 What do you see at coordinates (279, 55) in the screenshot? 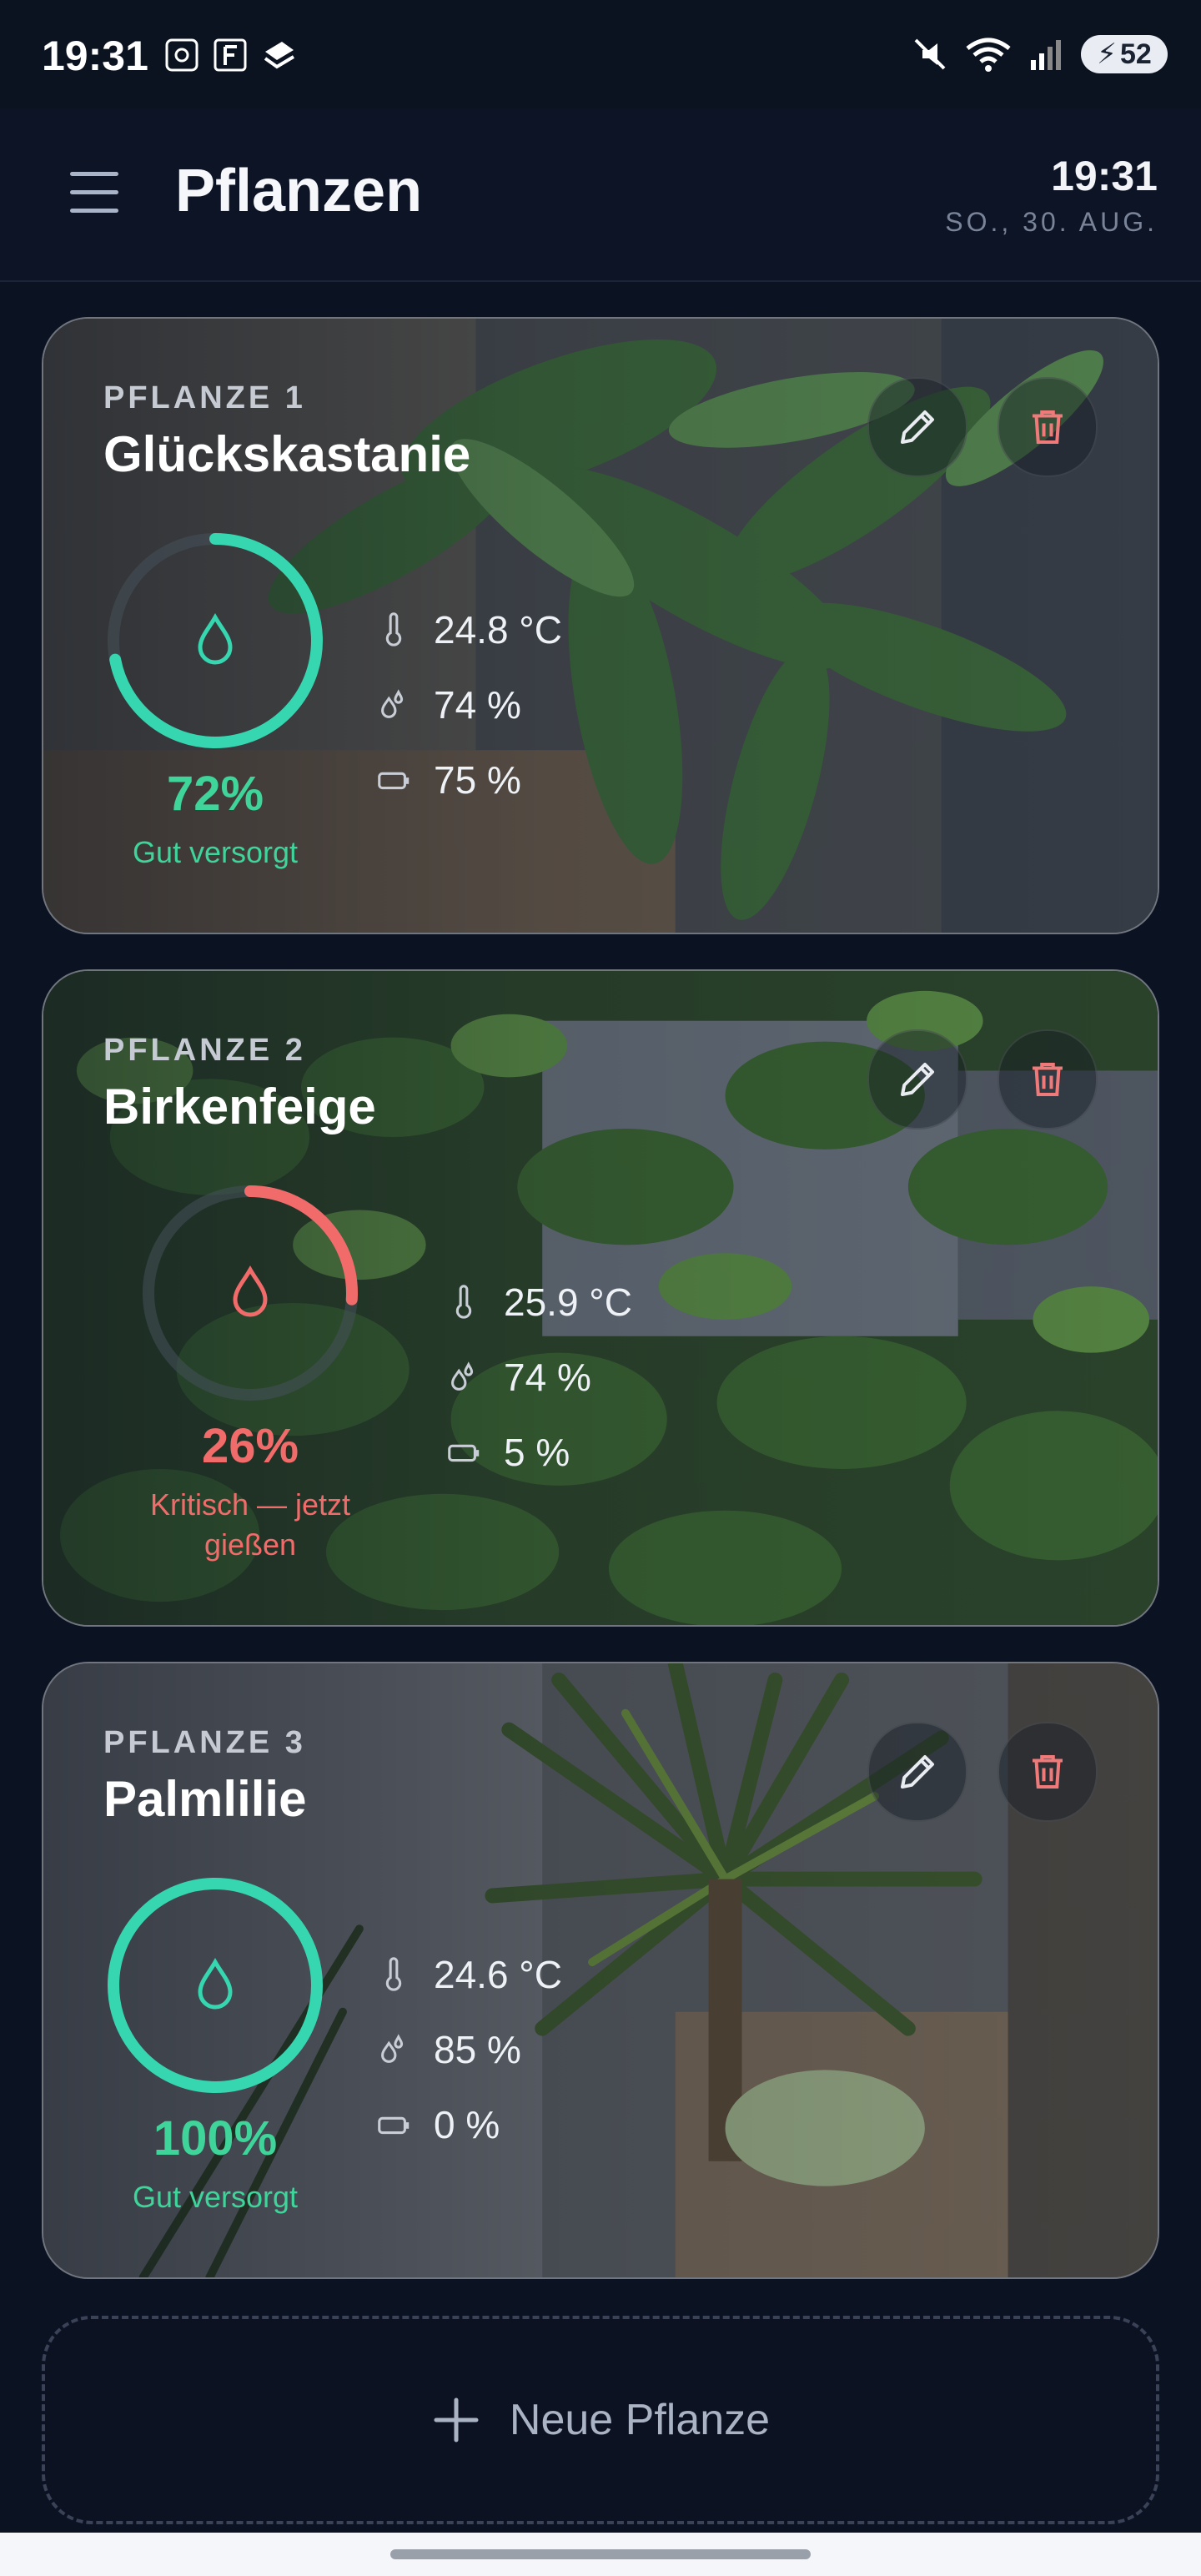
I see `stack-icon` at bounding box center [279, 55].